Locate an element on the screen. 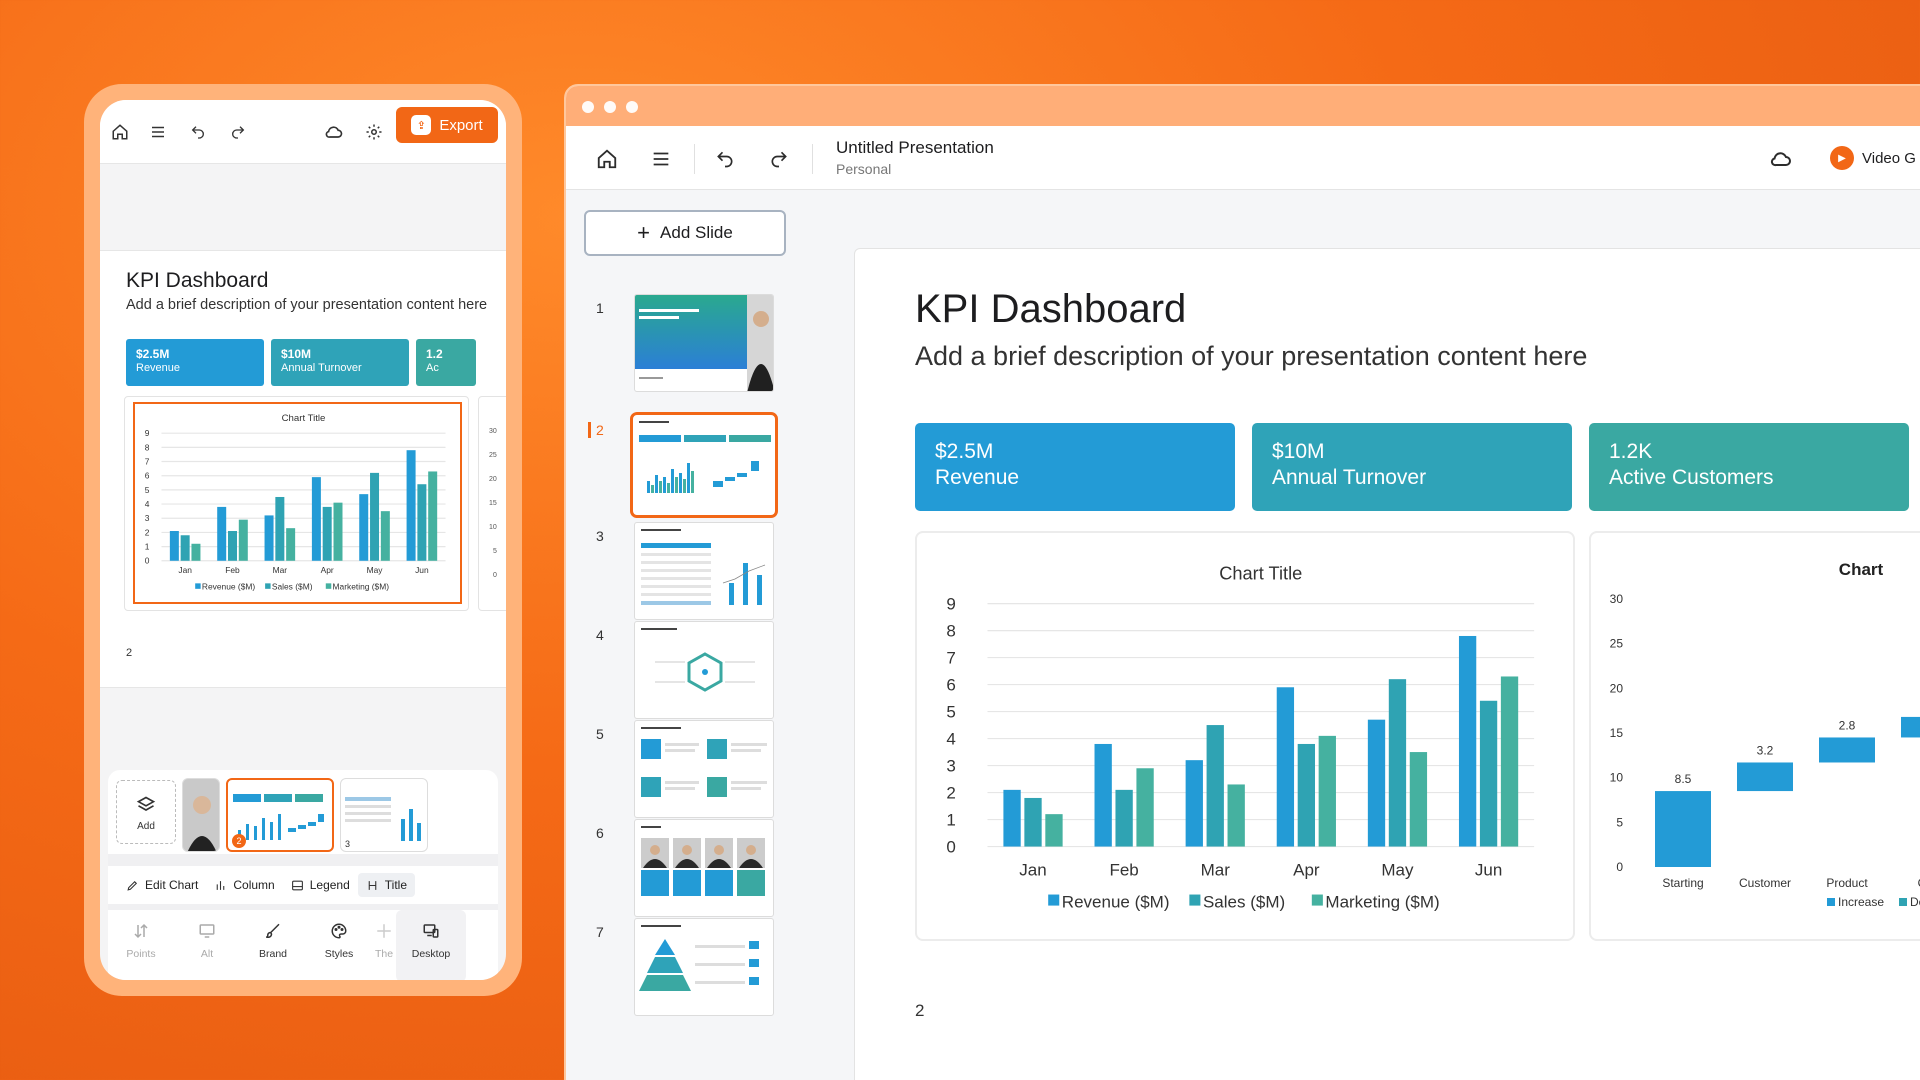 This screenshot has height=1080, width=1920. legend-button: Legend is located at coordinates (320, 885).